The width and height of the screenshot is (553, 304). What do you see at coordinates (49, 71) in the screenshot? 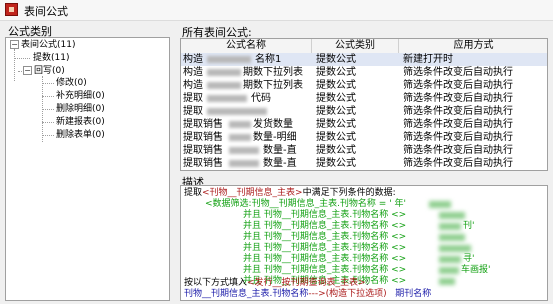
I see `tree-item-writeback: 回写(0)` at bounding box center [49, 71].